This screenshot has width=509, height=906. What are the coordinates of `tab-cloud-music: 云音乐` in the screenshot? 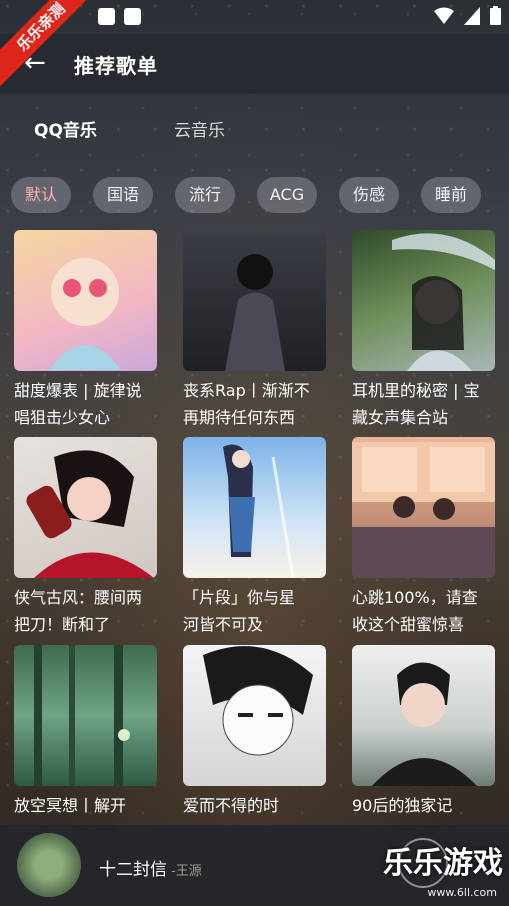 It's located at (199, 128).